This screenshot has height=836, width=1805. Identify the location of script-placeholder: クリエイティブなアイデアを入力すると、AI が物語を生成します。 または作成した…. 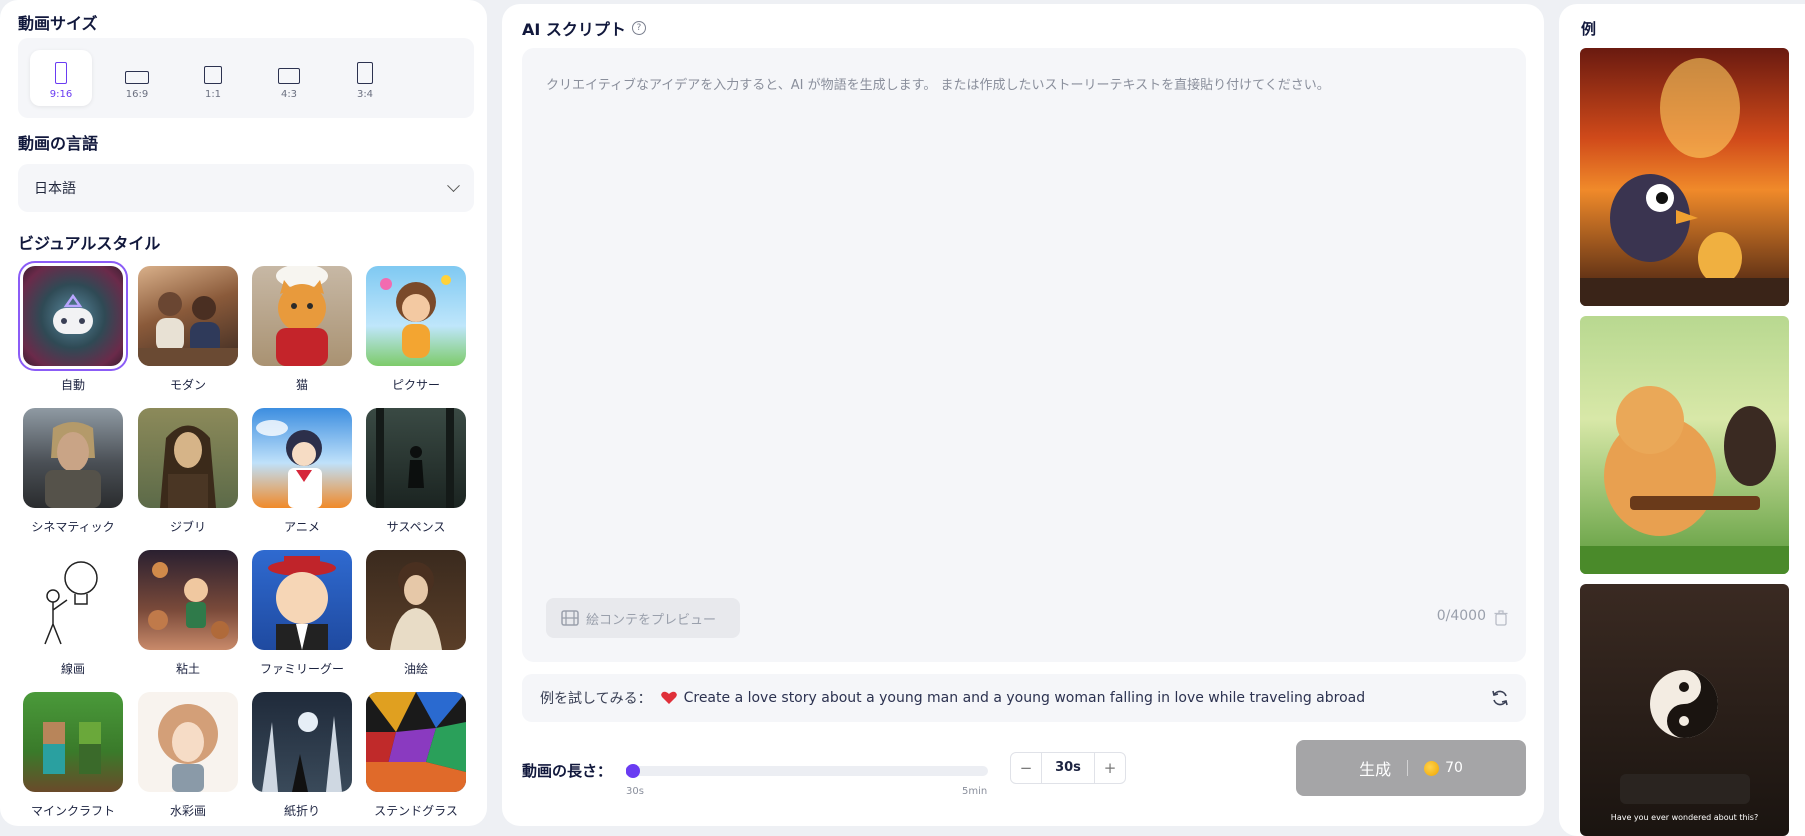
(938, 85).